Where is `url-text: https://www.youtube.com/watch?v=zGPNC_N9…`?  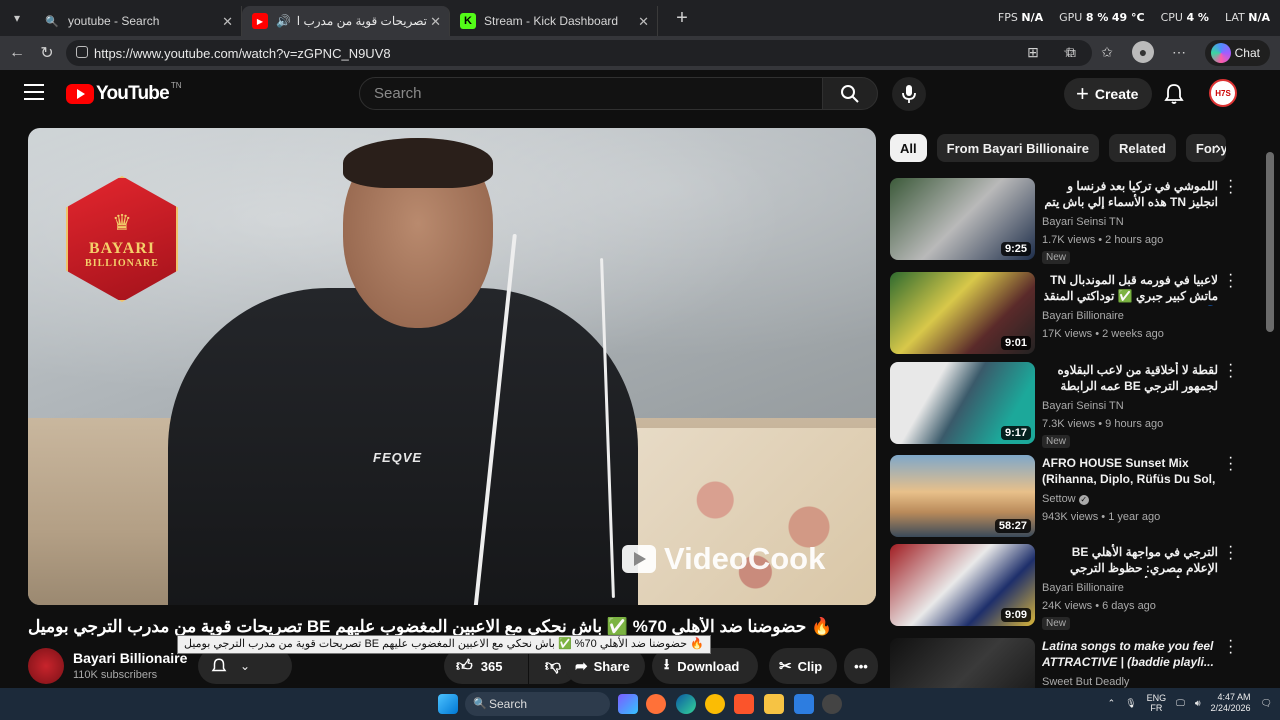 url-text: https://www.youtube.com/watch?v=zGPNC_N9… is located at coordinates (242, 53).